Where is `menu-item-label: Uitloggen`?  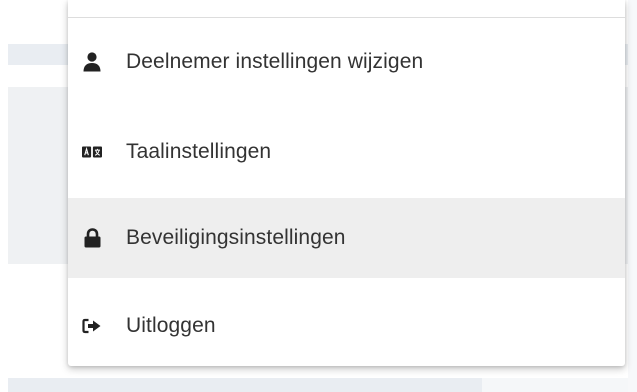
menu-item-label: Uitloggen is located at coordinates (171, 325).